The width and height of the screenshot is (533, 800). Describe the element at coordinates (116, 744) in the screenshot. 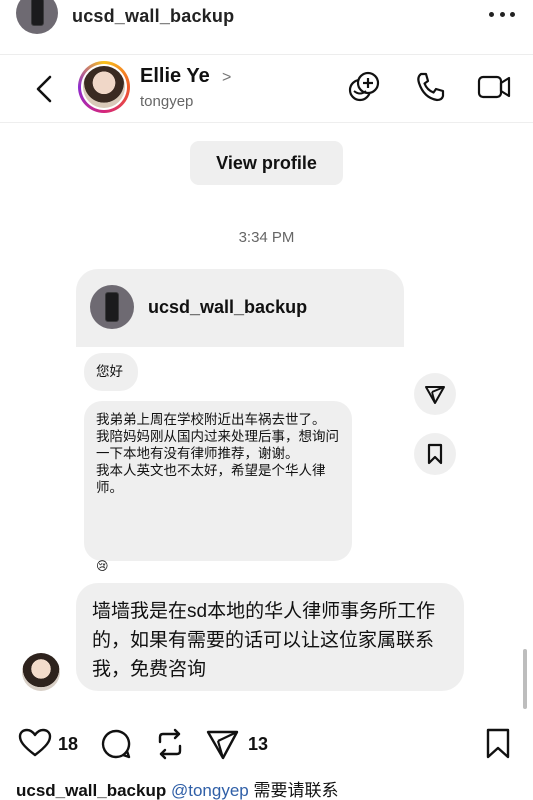

I see `comment-icon` at that location.